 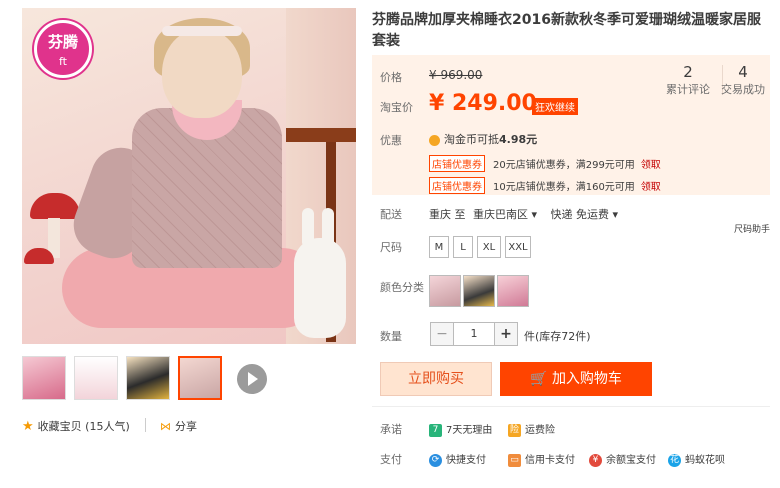 I want to click on review-count: 2, so click(x=688, y=72).